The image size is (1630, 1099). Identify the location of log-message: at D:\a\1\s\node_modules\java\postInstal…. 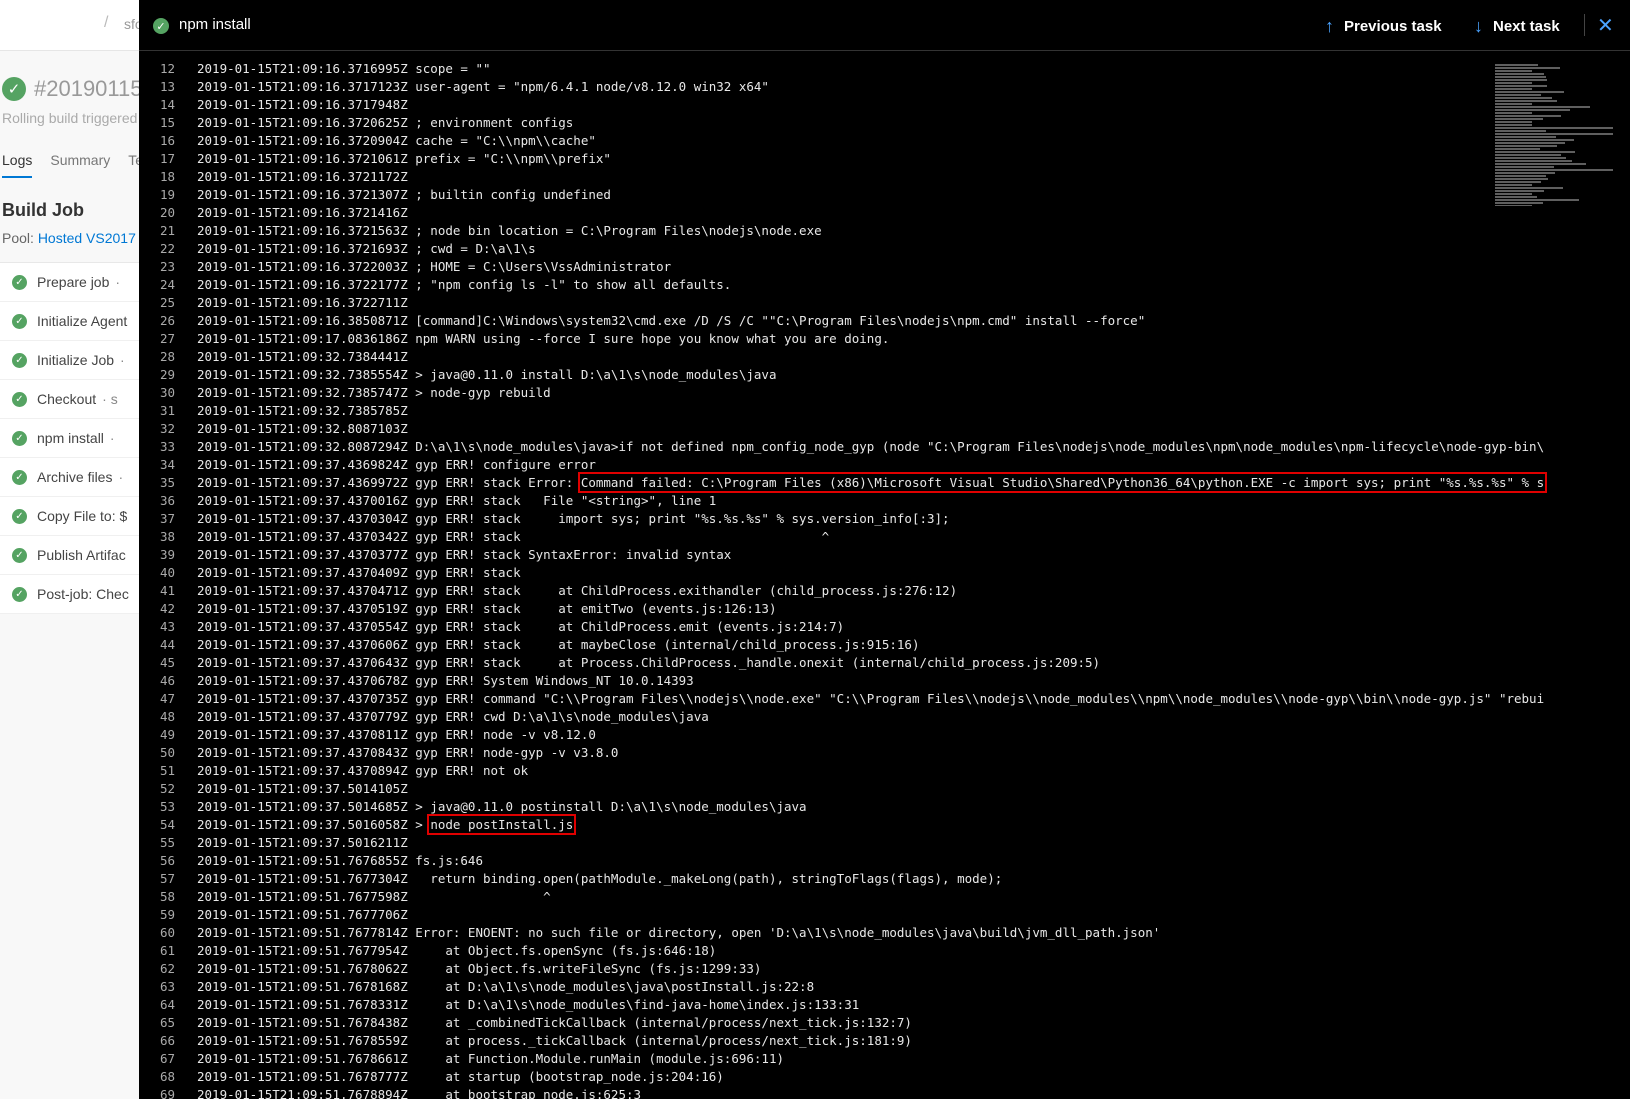
(611, 987).